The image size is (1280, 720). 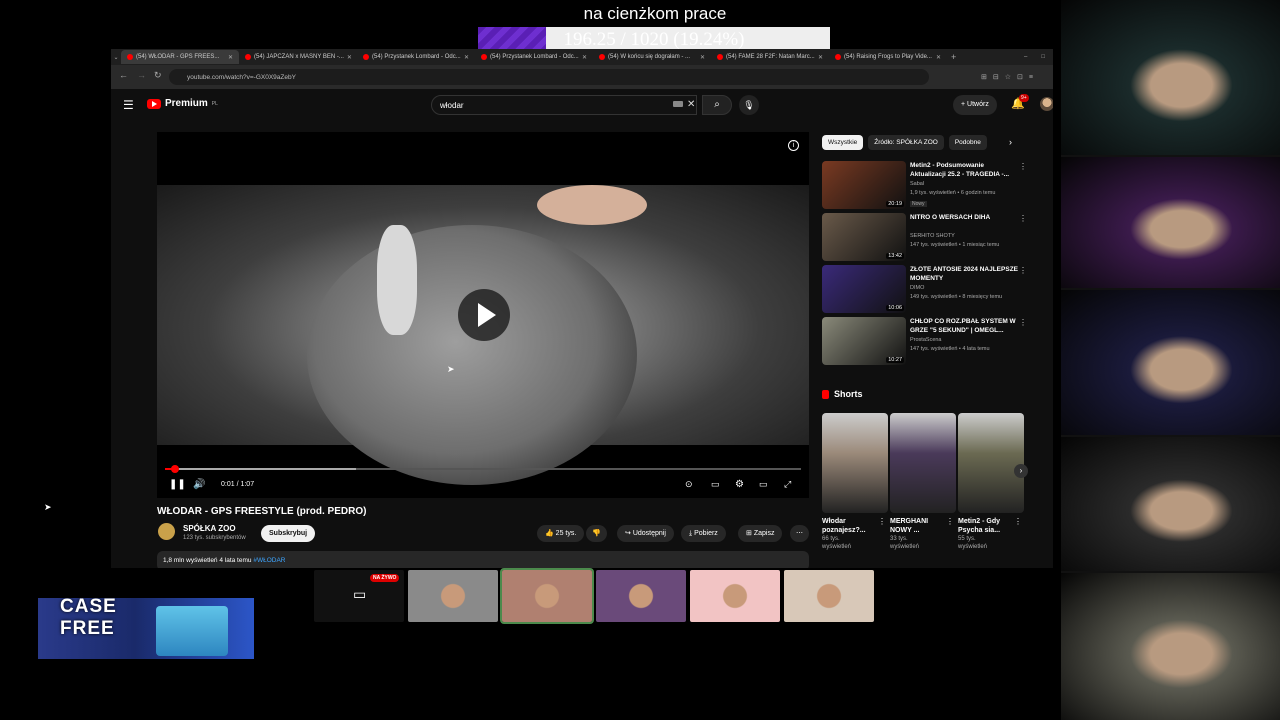 What do you see at coordinates (564, 105) in the screenshot?
I see `search-input: włodar` at bounding box center [564, 105].